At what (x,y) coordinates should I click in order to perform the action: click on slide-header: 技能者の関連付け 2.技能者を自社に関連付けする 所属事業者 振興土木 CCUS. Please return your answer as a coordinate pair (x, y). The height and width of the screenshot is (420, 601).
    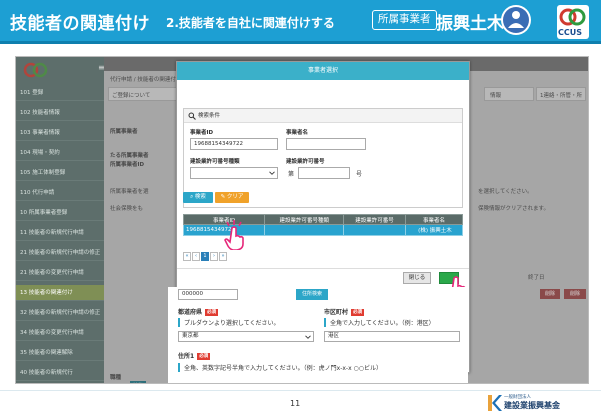
    Looking at the image, I should click on (300, 22).